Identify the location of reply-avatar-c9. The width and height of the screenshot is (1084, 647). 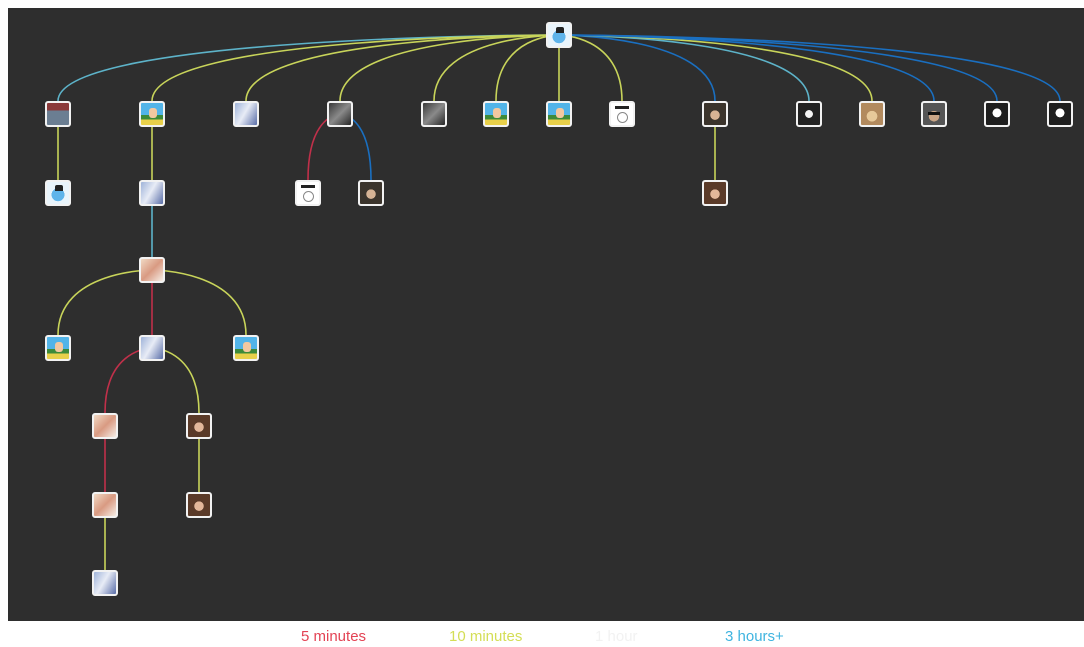
(715, 114).